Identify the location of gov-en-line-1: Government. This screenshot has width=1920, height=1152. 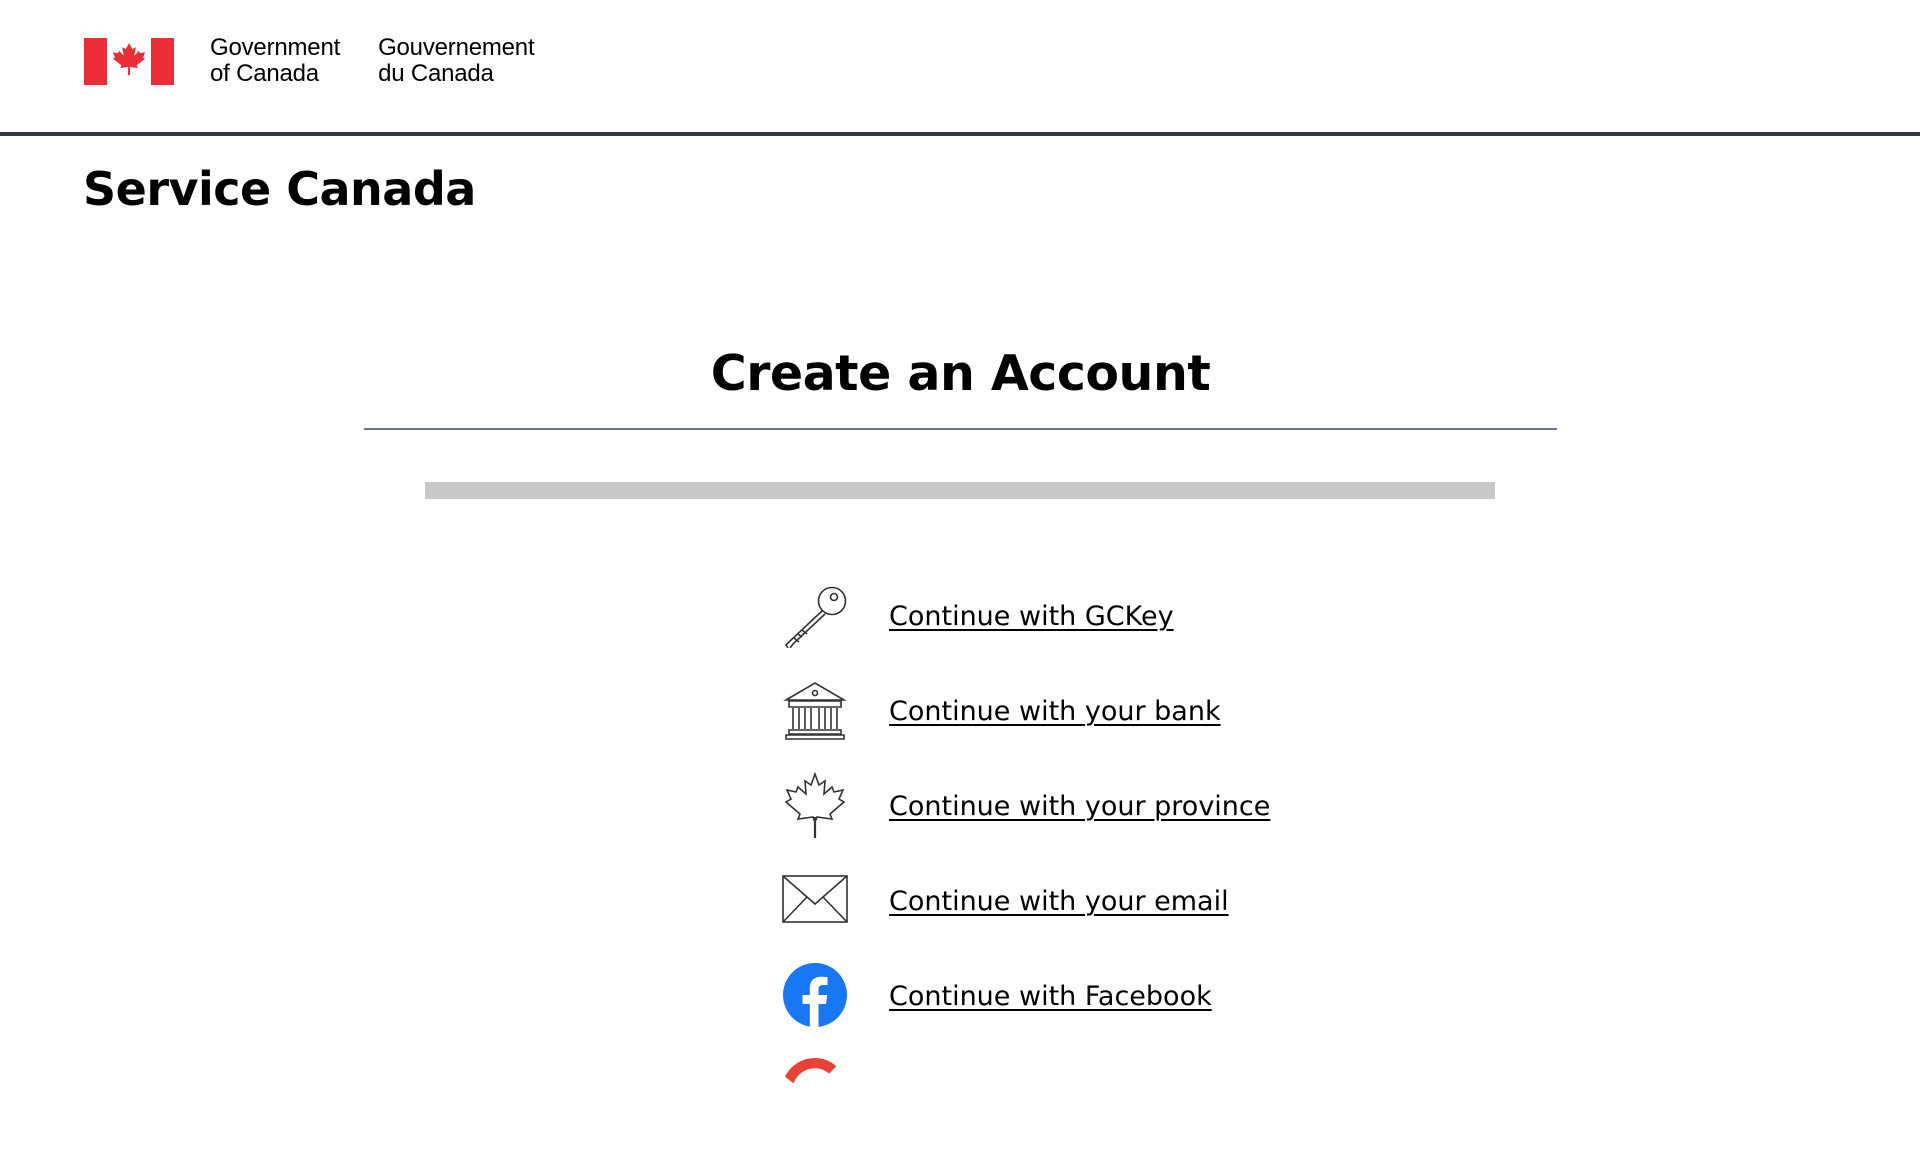
(275, 47).